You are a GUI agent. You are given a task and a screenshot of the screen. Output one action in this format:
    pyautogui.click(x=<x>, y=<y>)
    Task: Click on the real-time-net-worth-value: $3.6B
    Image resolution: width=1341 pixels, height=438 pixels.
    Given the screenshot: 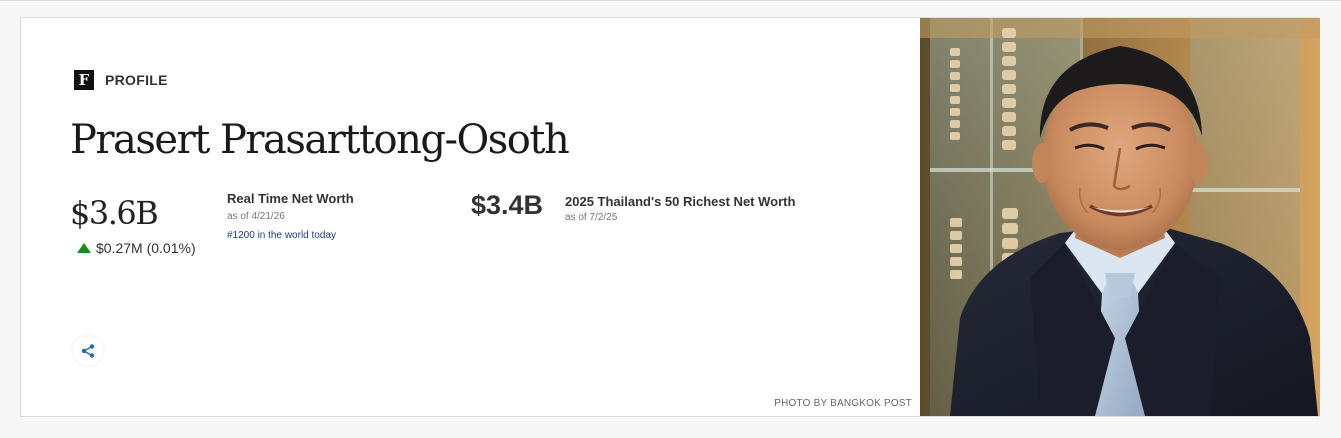 What is the action you would take?
    pyautogui.click(x=114, y=213)
    